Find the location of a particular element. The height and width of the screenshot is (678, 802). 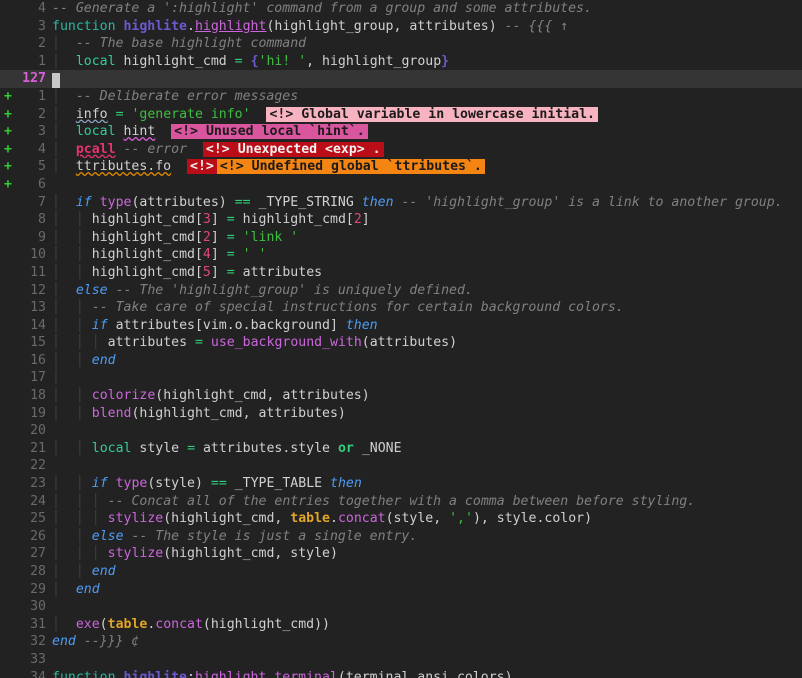

line-content: │ │ highlight_cmd[5] = attributes is located at coordinates (427, 273).